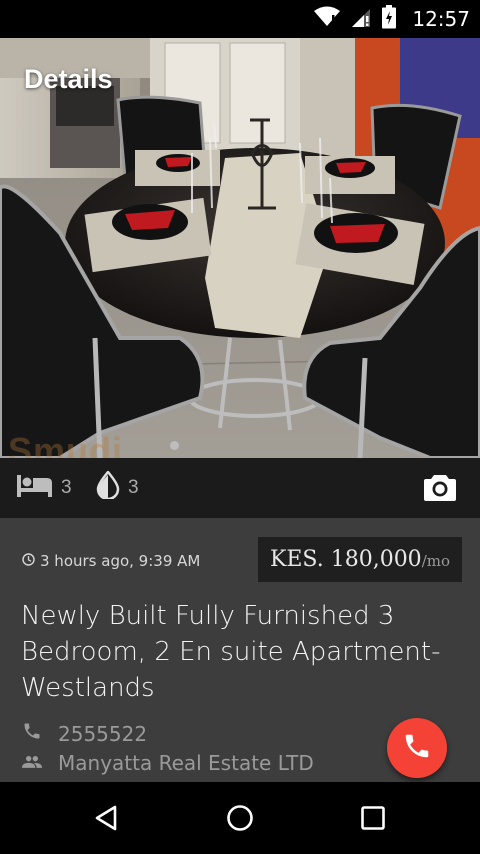 This screenshot has height=854, width=480. What do you see at coordinates (361, 19) in the screenshot?
I see `cellular-signal-icon` at bounding box center [361, 19].